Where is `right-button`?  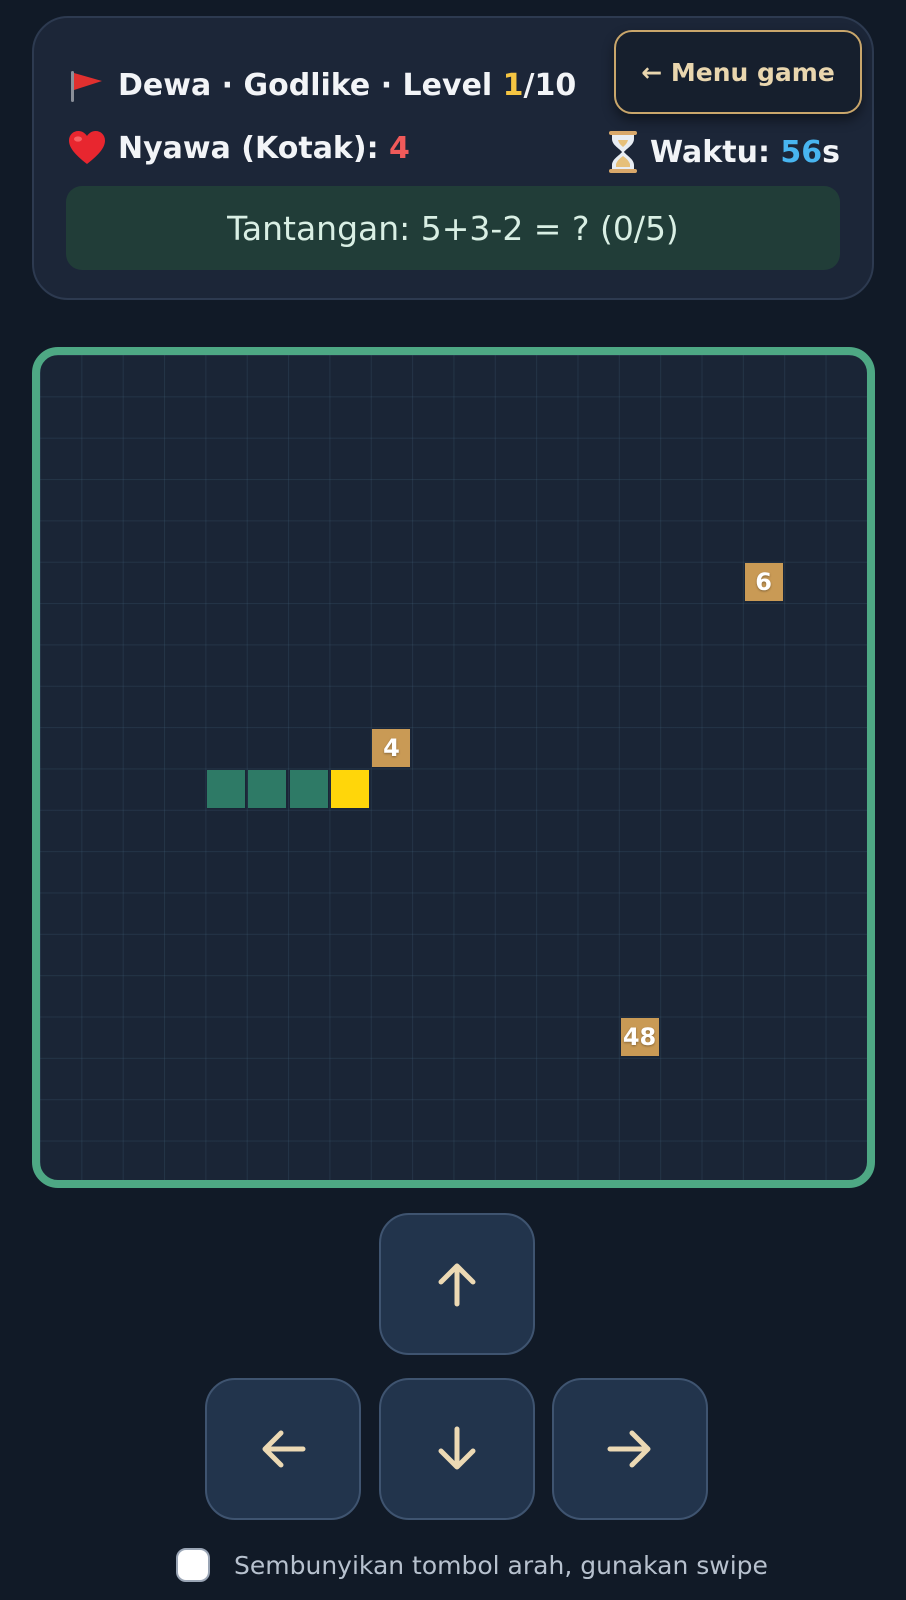
right-button is located at coordinates (630, 1449).